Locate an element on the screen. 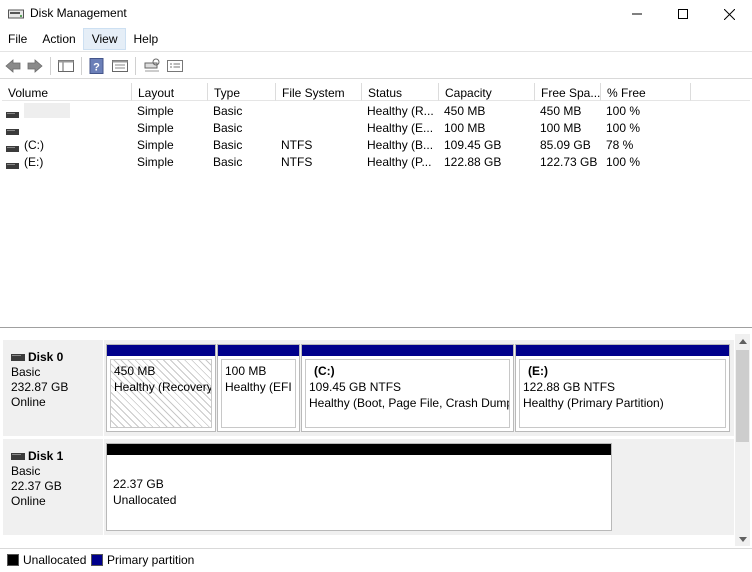 The height and width of the screenshot is (572, 752). legend-primary-swatch is located at coordinates (97, 560).